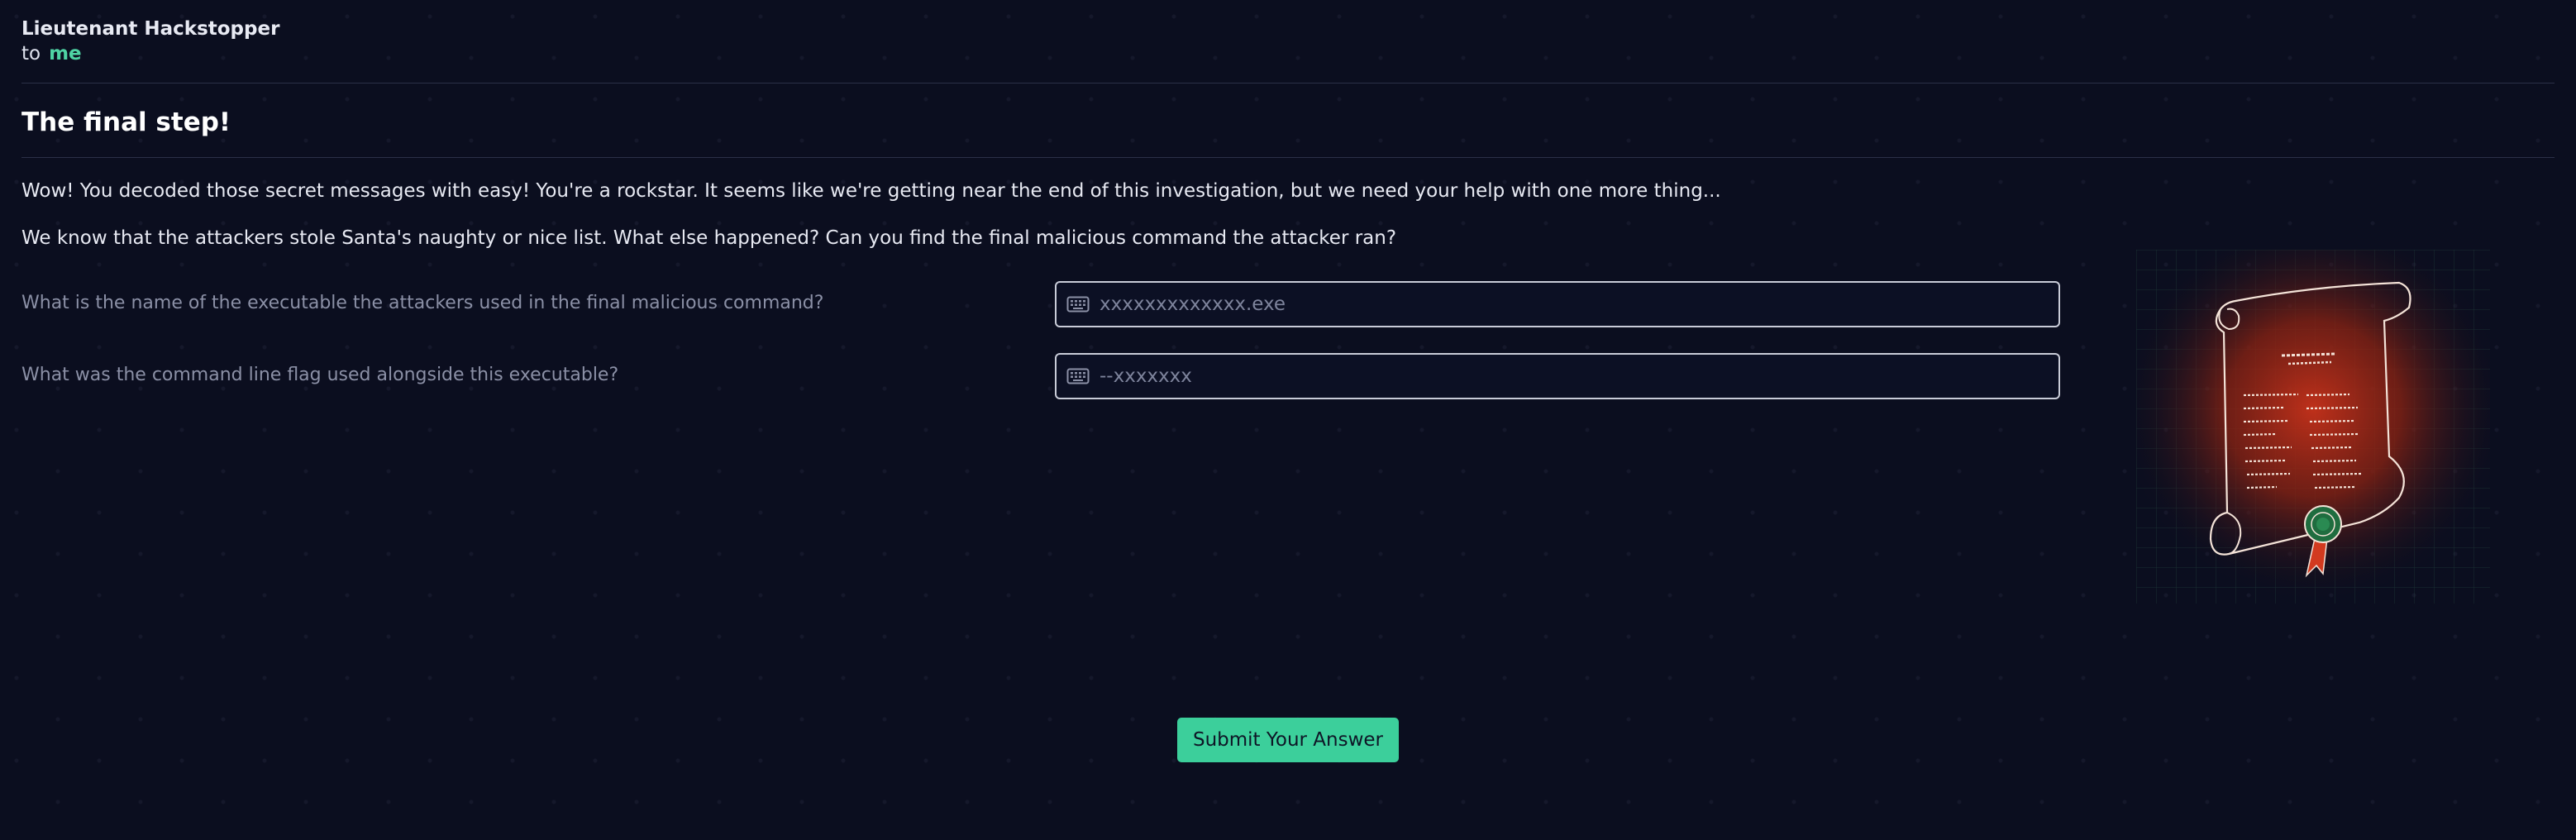 This screenshot has width=2576, height=840. I want to click on flag-input, so click(1578, 376).